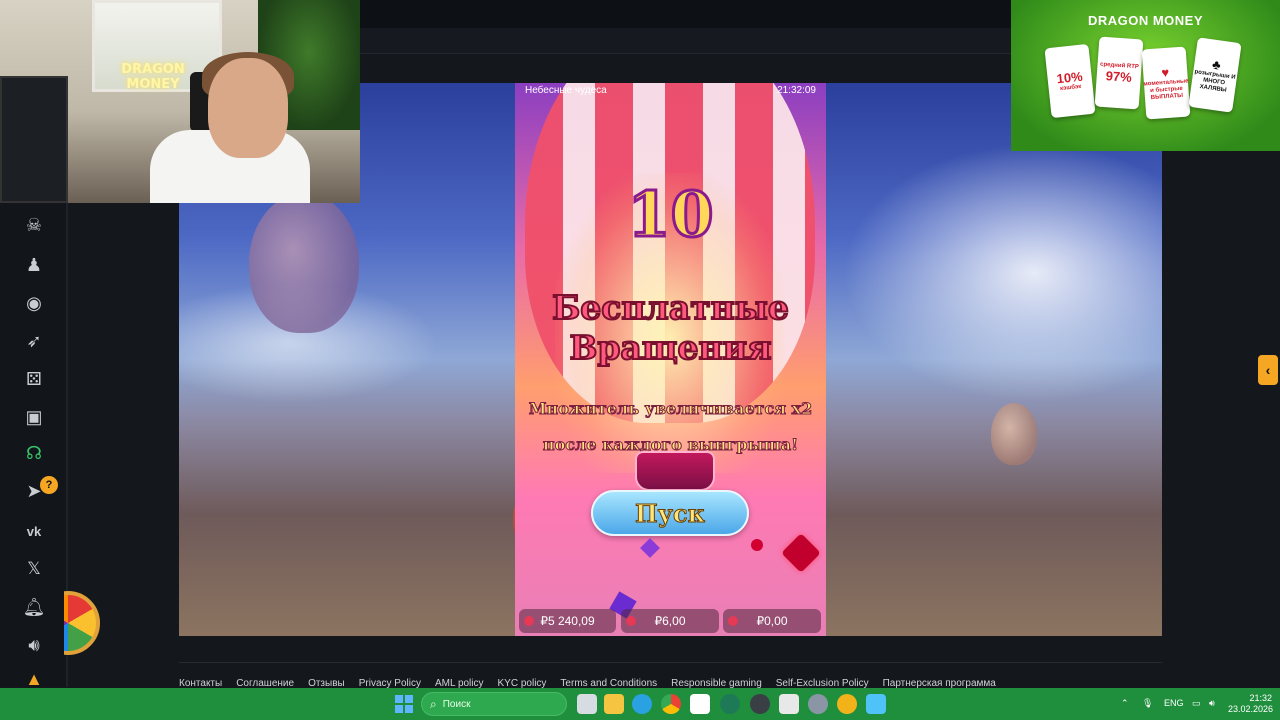  What do you see at coordinates (34, 379) in the screenshot?
I see `dice-icon: ⚄` at bounding box center [34, 379].